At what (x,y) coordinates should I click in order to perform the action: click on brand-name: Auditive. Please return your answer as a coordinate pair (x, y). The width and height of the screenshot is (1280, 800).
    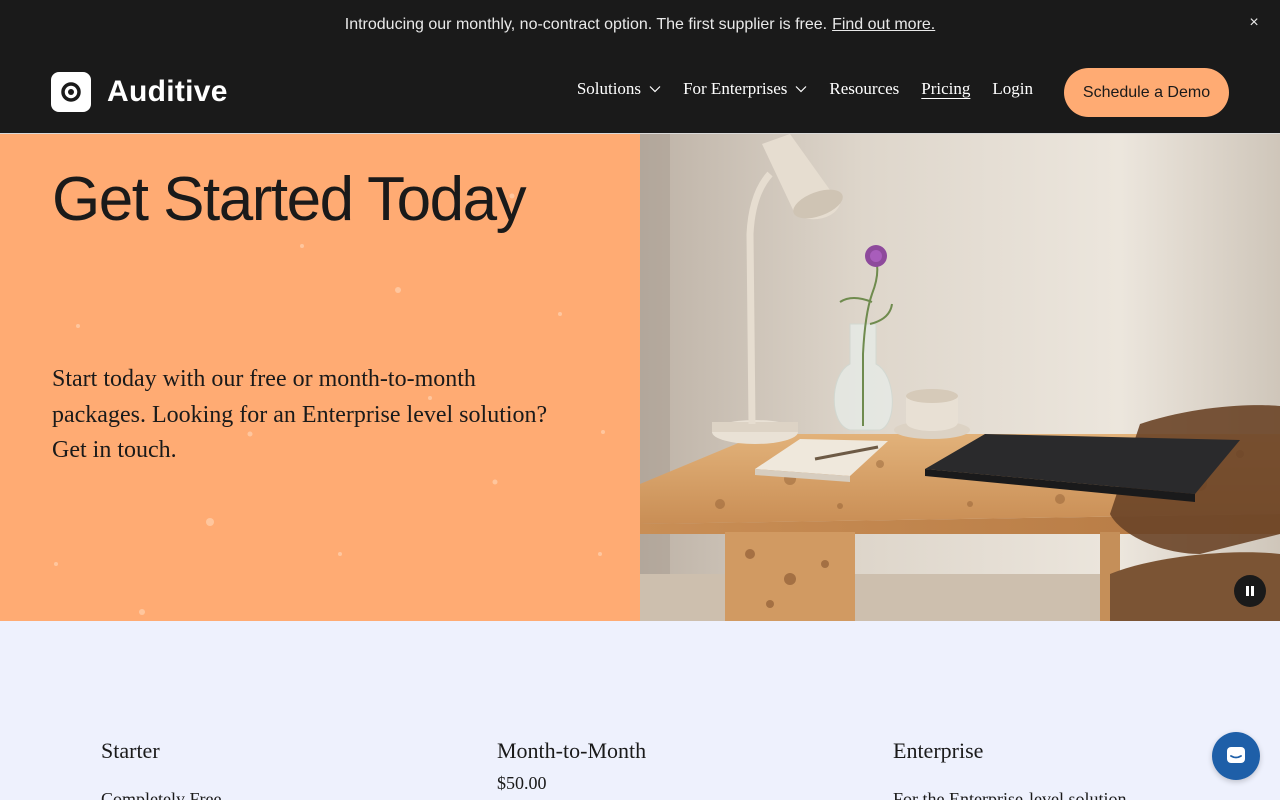
    Looking at the image, I should click on (167, 91).